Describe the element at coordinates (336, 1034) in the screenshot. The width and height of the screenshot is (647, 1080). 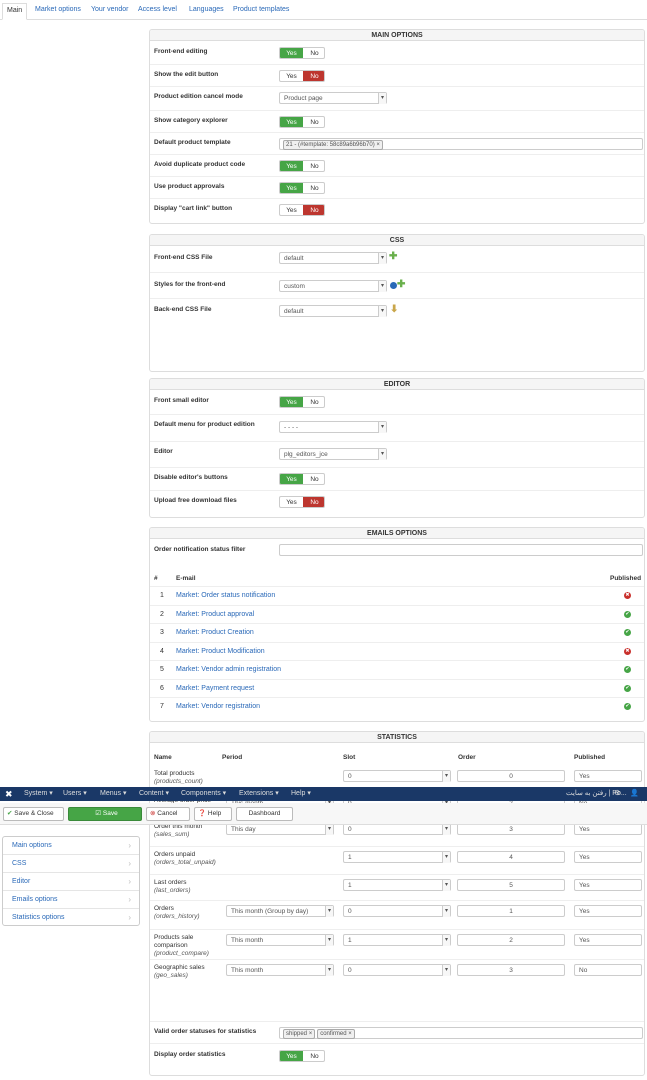
I see `status-tag: confirmed ×` at that location.